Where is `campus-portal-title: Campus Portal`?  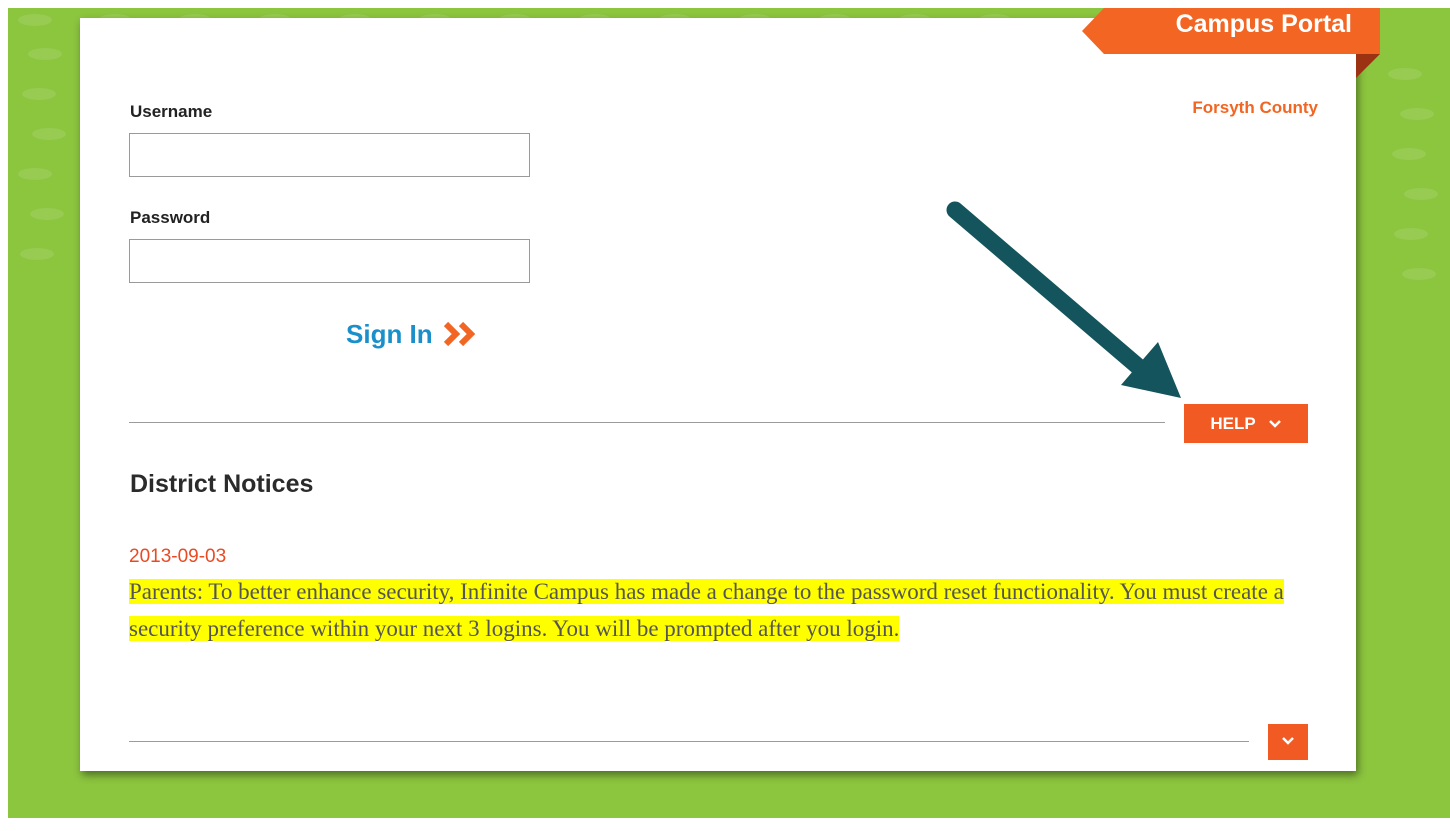
campus-portal-title: Campus Portal is located at coordinates (1263, 24).